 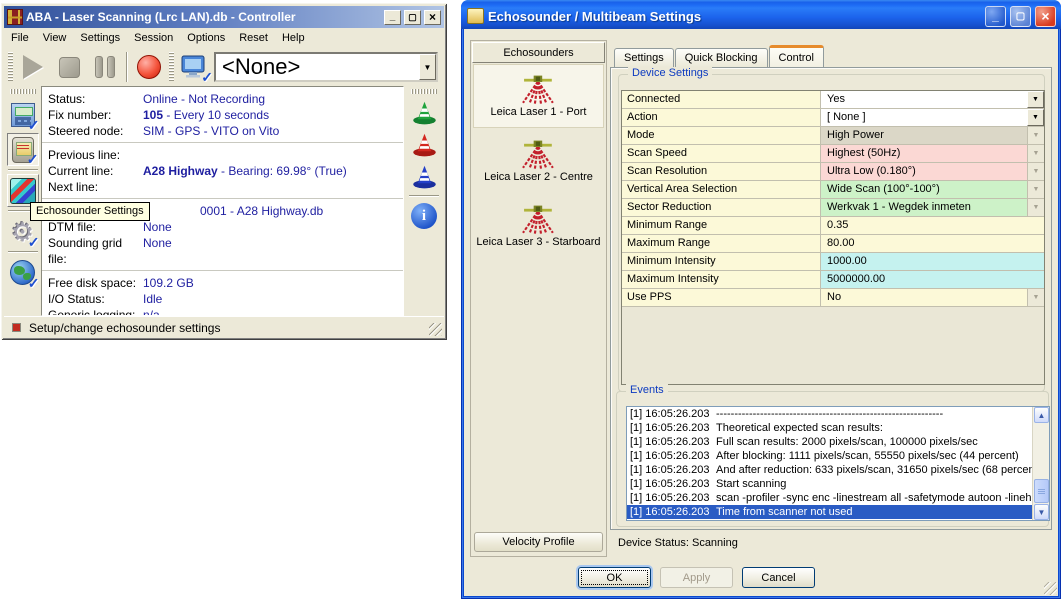 I want to click on event-row: [1] 16:05:26.203 Start scanning, so click(x=708, y=484).